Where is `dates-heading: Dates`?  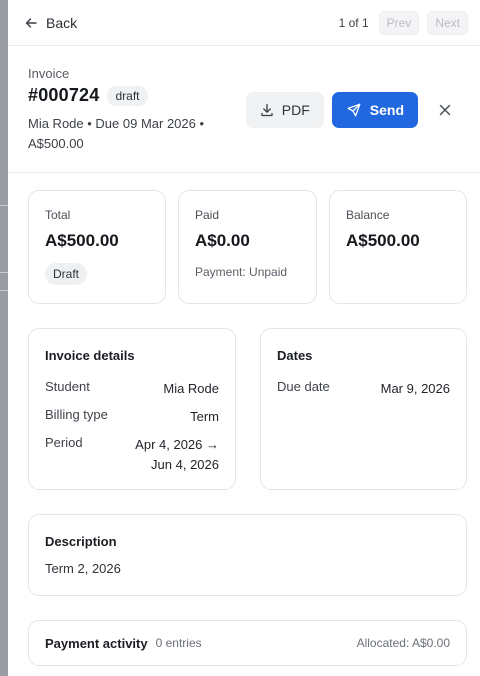 dates-heading: Dates is located at coordinates (295, 355).